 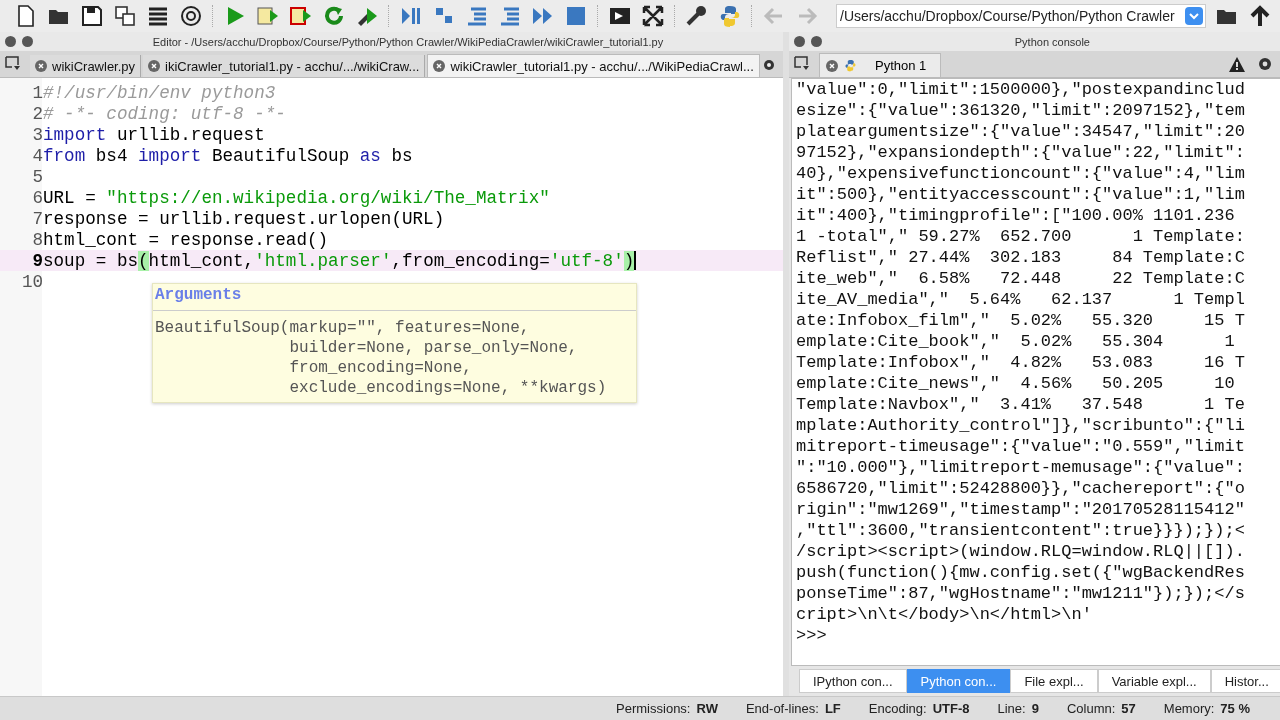 I want to click on line-number: 4, so click(x=37, y=155).